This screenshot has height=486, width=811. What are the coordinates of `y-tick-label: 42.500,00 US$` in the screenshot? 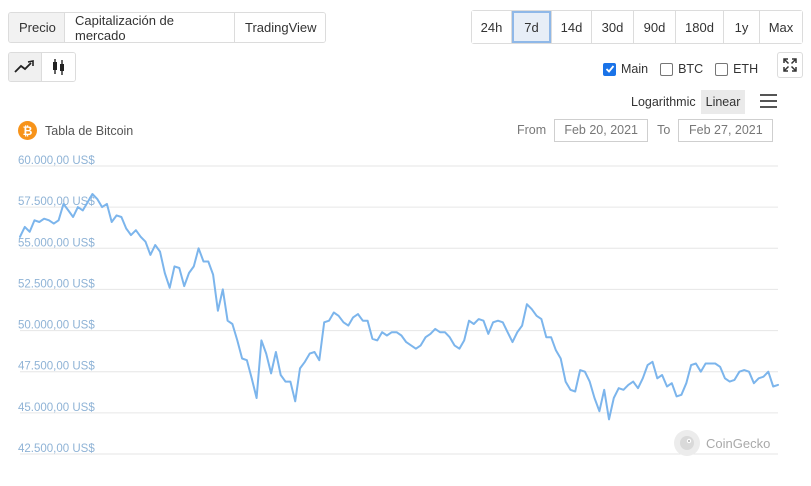 It's located at (56, 449).